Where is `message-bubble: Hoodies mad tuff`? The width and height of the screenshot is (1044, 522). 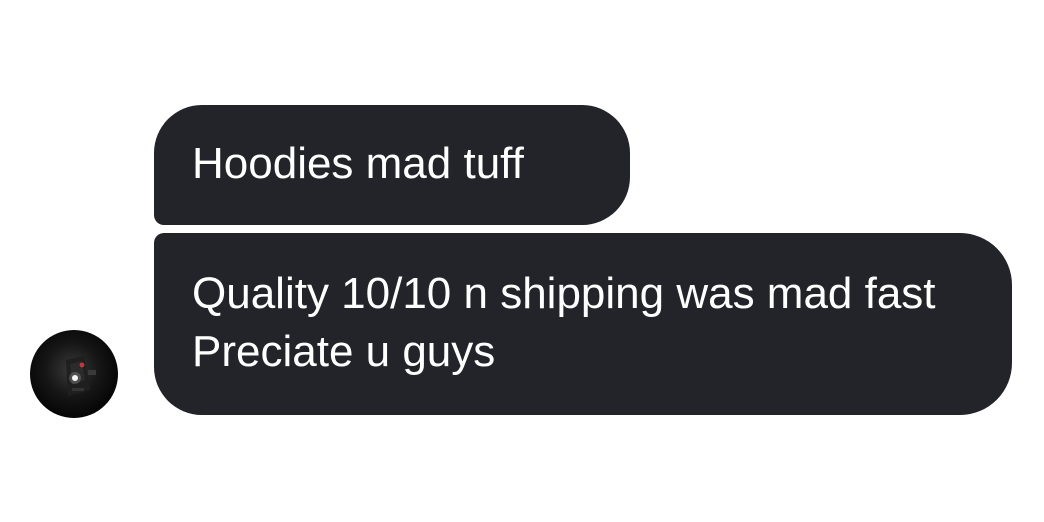
message-bubble: Hoodies mad tuff is located at coordinates (392, 165).